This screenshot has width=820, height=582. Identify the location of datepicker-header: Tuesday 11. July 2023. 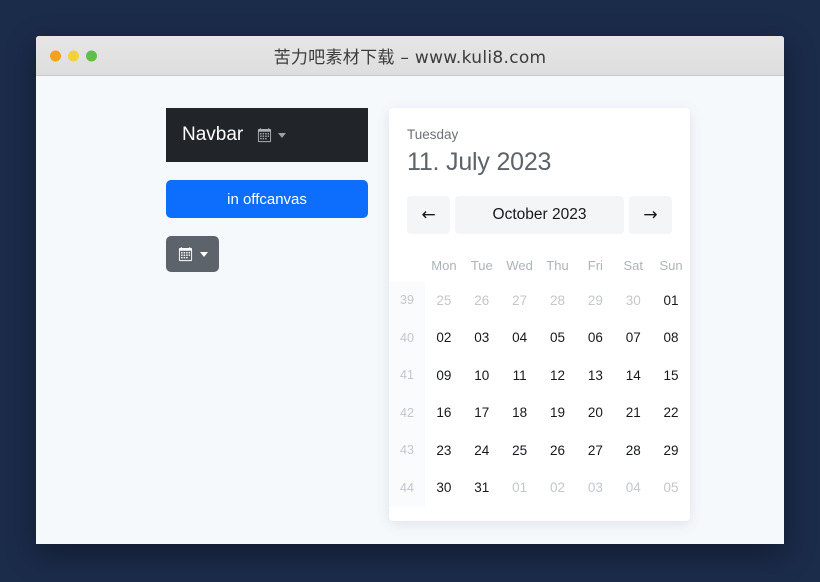
(539, 144).